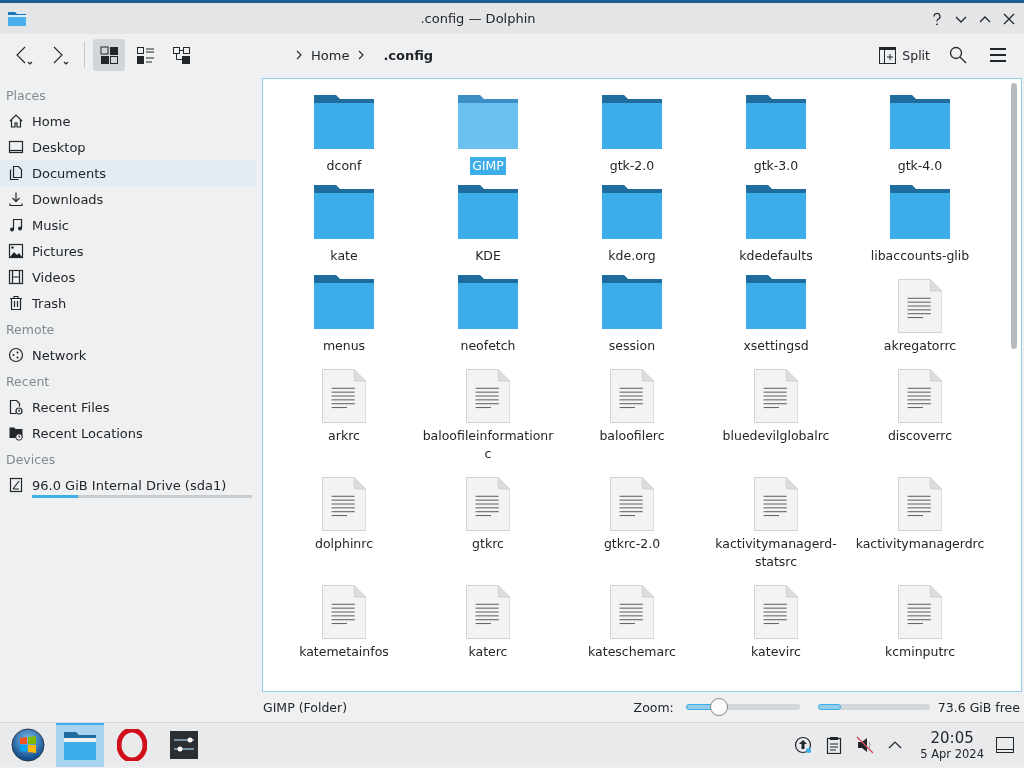 The width and height of the screenshot is (1024, 768). I want to click on recentfiles-icon, so click(16, 407).